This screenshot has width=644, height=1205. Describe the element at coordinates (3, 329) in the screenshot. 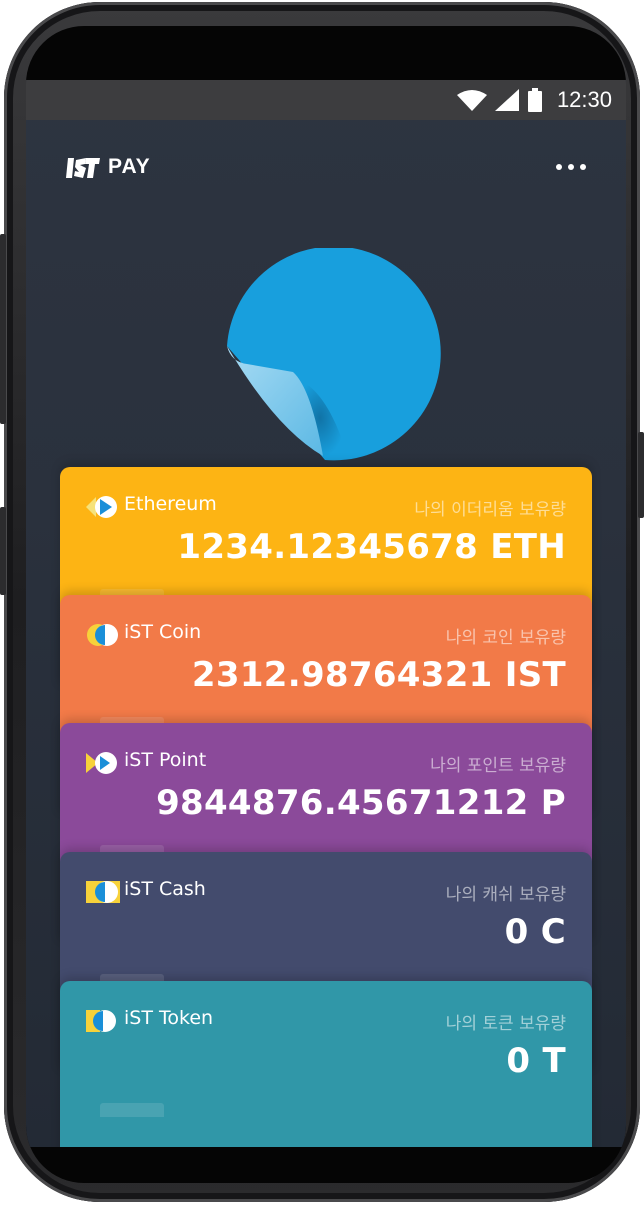

I see `volume-button` at that location.